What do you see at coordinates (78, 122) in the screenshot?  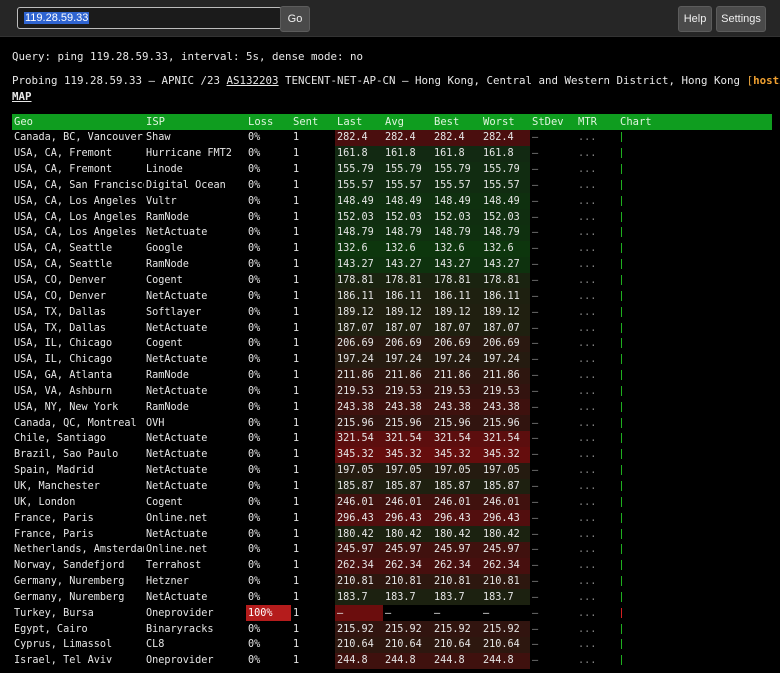 I see `header-geo: Geo` at bounding box center [78, 122].